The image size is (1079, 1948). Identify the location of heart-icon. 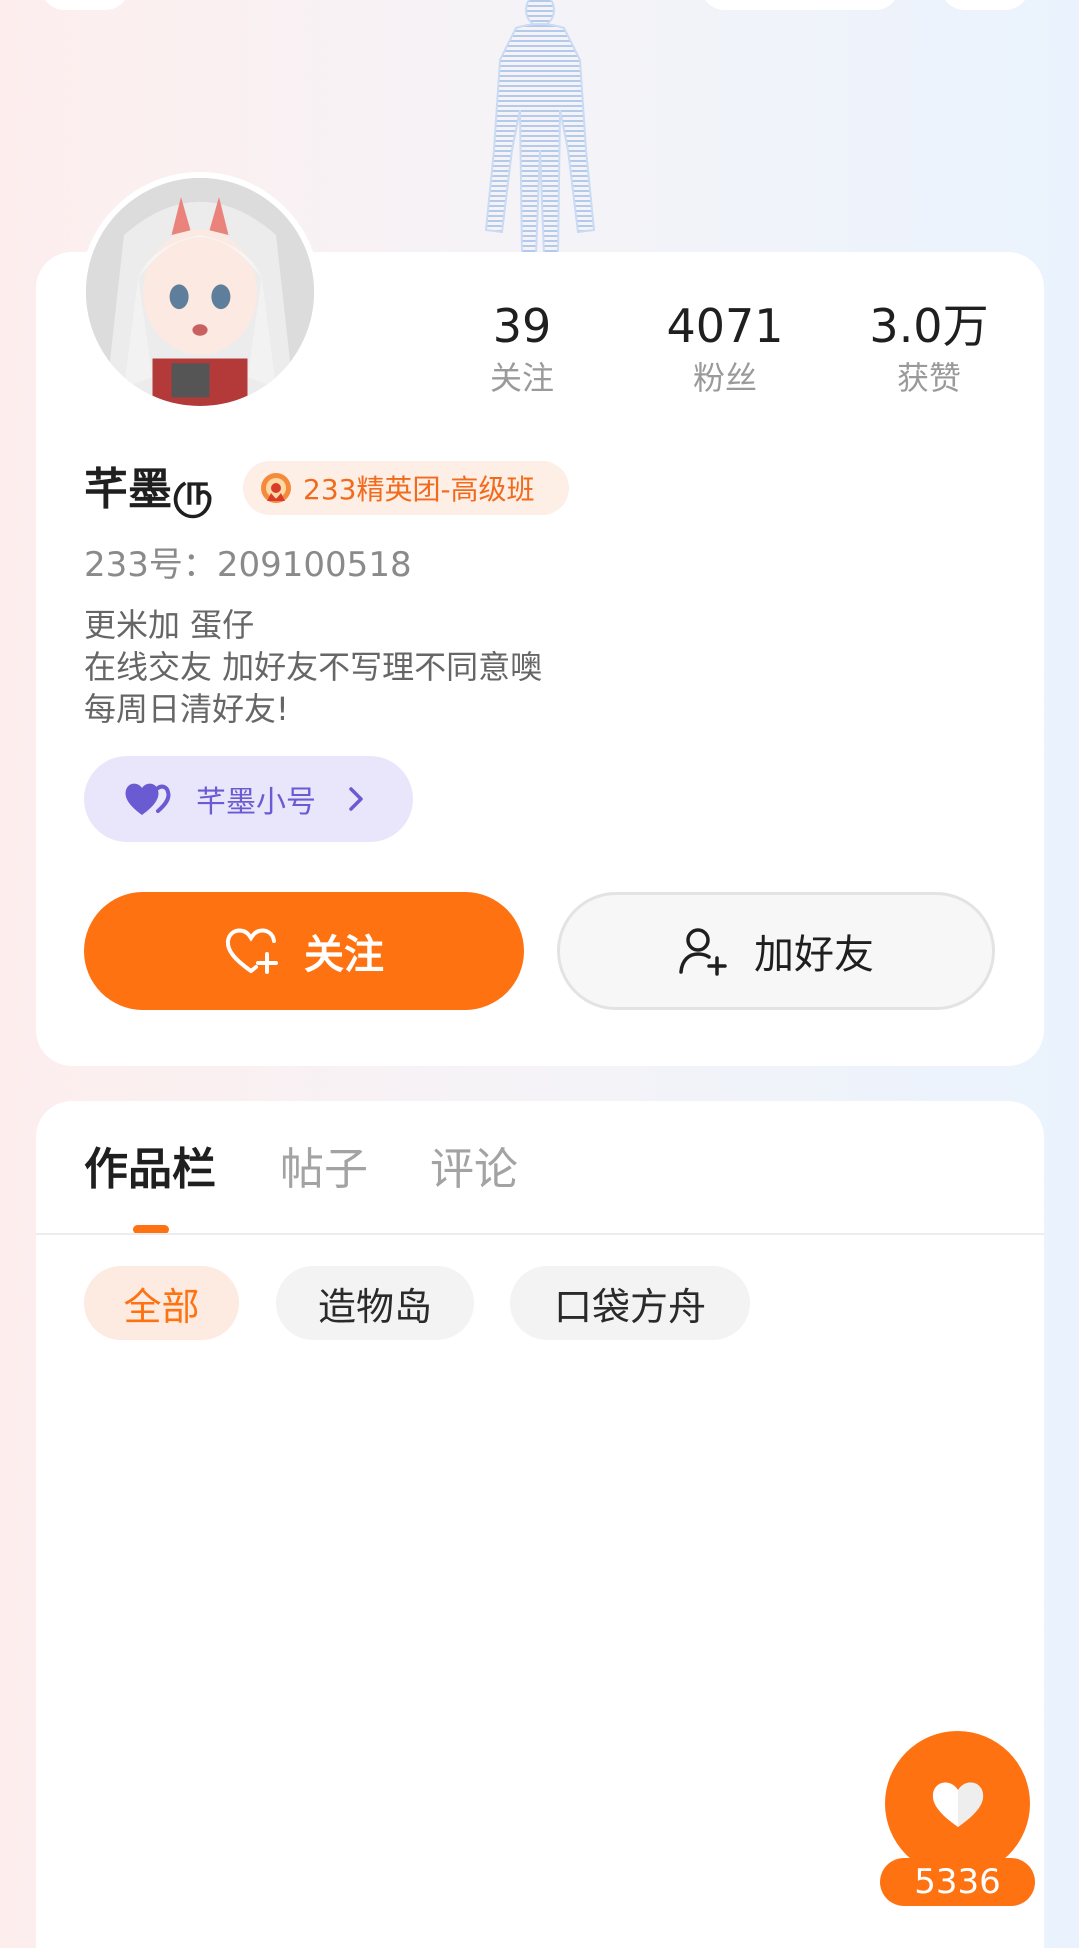
(957, 1804).